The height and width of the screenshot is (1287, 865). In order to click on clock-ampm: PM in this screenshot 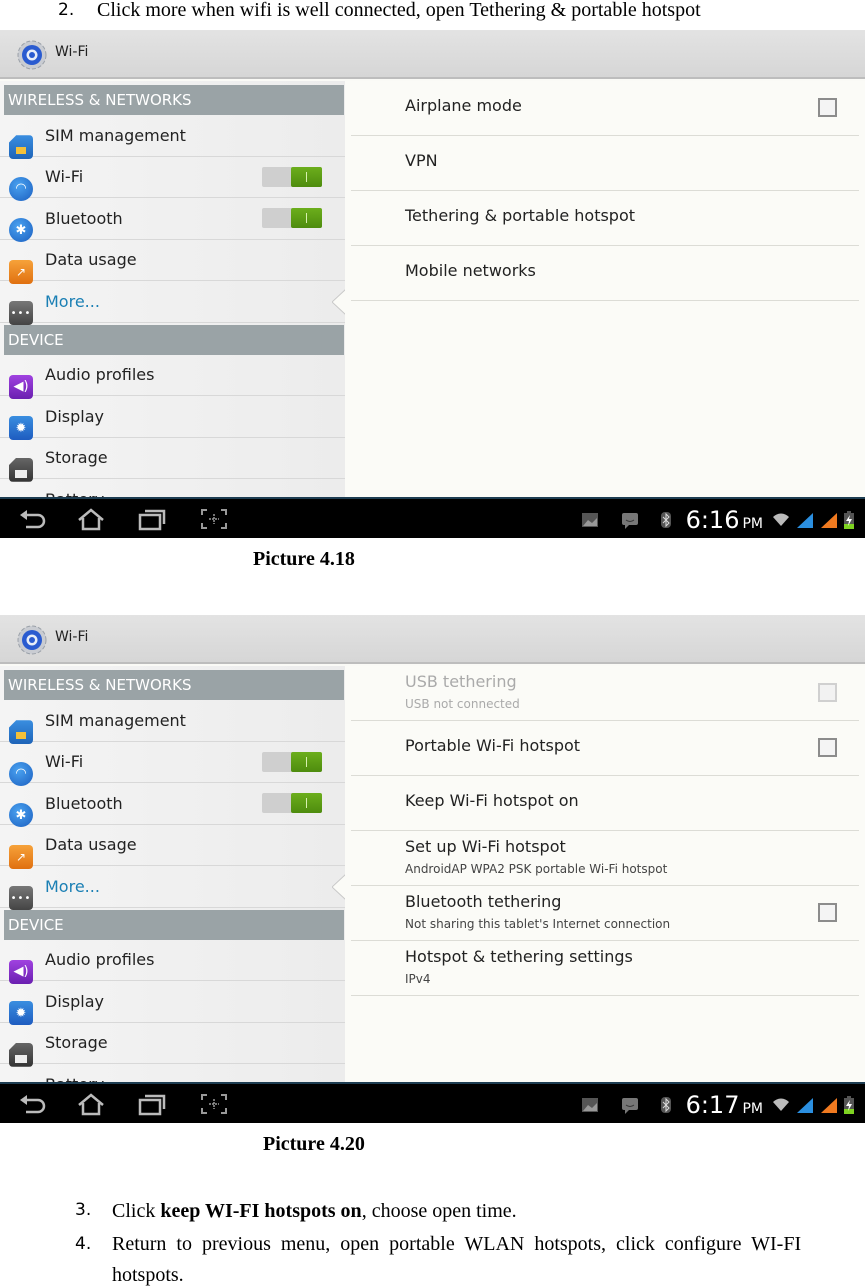, I will do `click(752, 524)`.